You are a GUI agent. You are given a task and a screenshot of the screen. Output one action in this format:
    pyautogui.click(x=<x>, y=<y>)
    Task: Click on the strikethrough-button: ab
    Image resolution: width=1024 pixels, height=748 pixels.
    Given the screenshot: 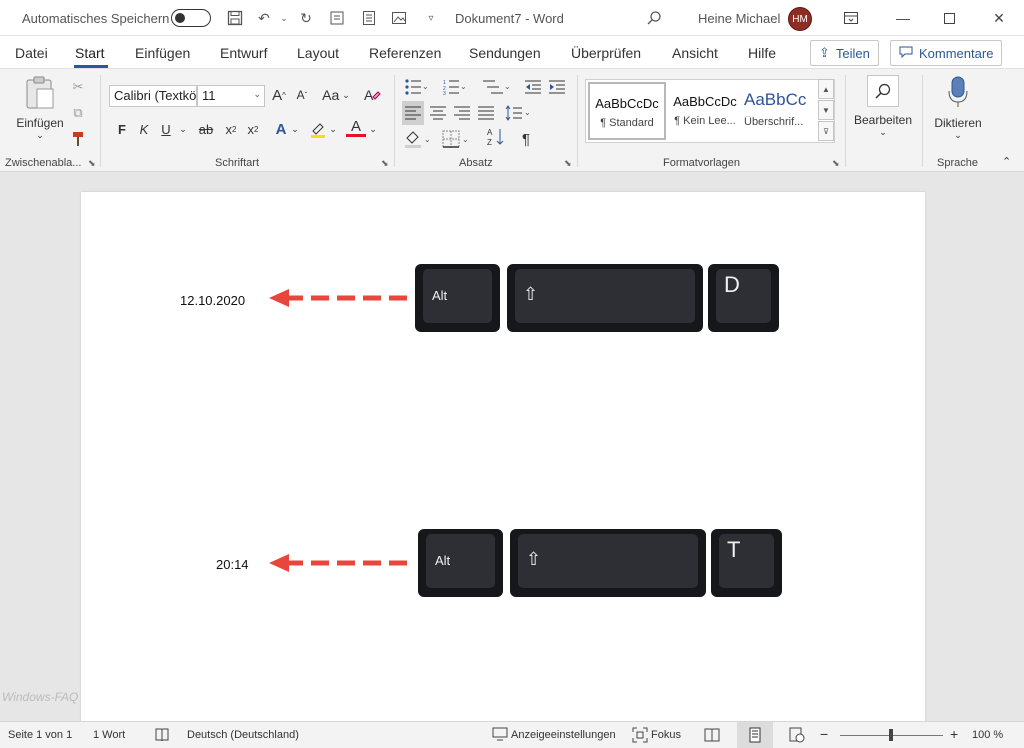 What is the action you would take?
    pyautogui.click(x=206, y=129)
    